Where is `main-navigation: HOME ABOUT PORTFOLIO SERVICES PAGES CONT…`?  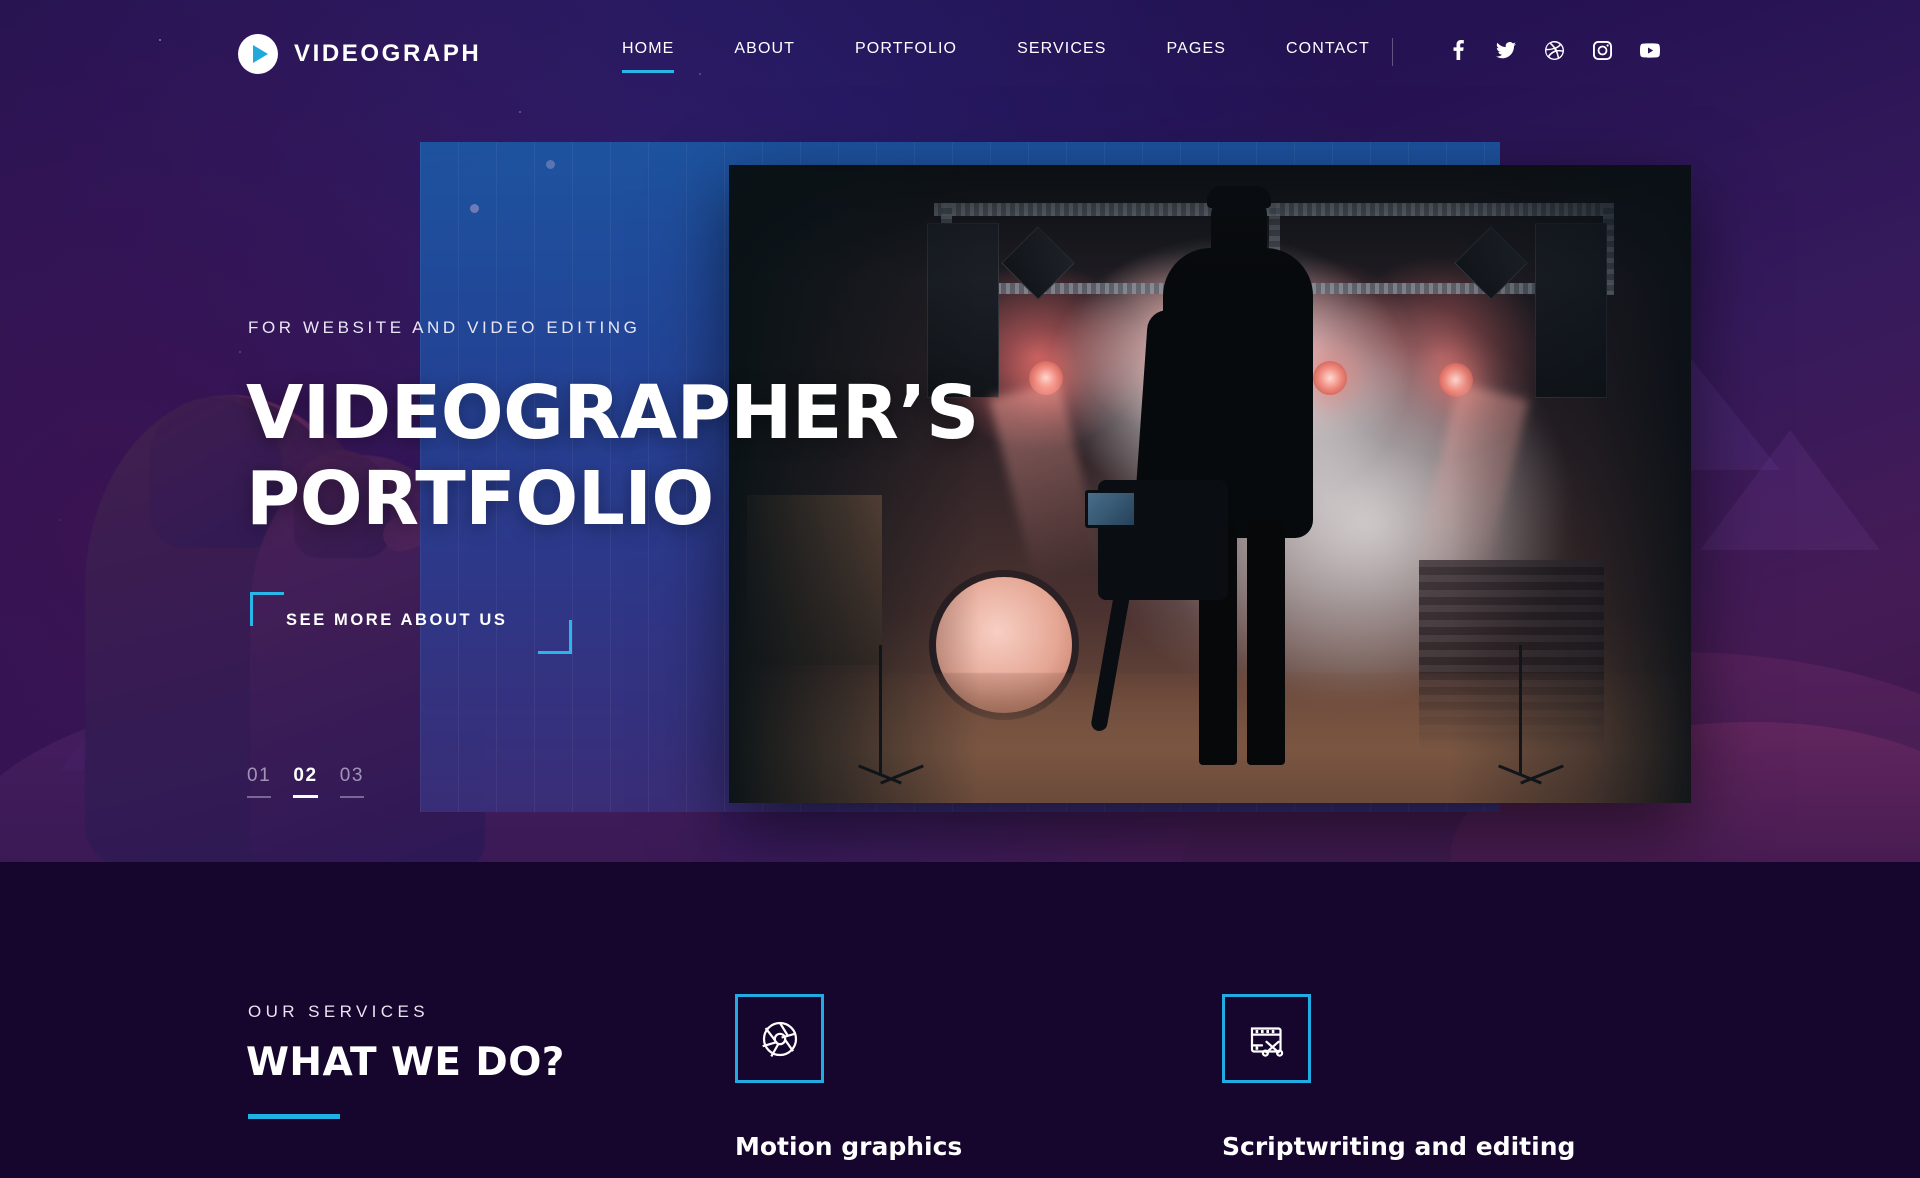 main-navigation: HOME ABOUT PORTFOLIO SERVICES PAGES CONT… is located at coordinates (996, 56).